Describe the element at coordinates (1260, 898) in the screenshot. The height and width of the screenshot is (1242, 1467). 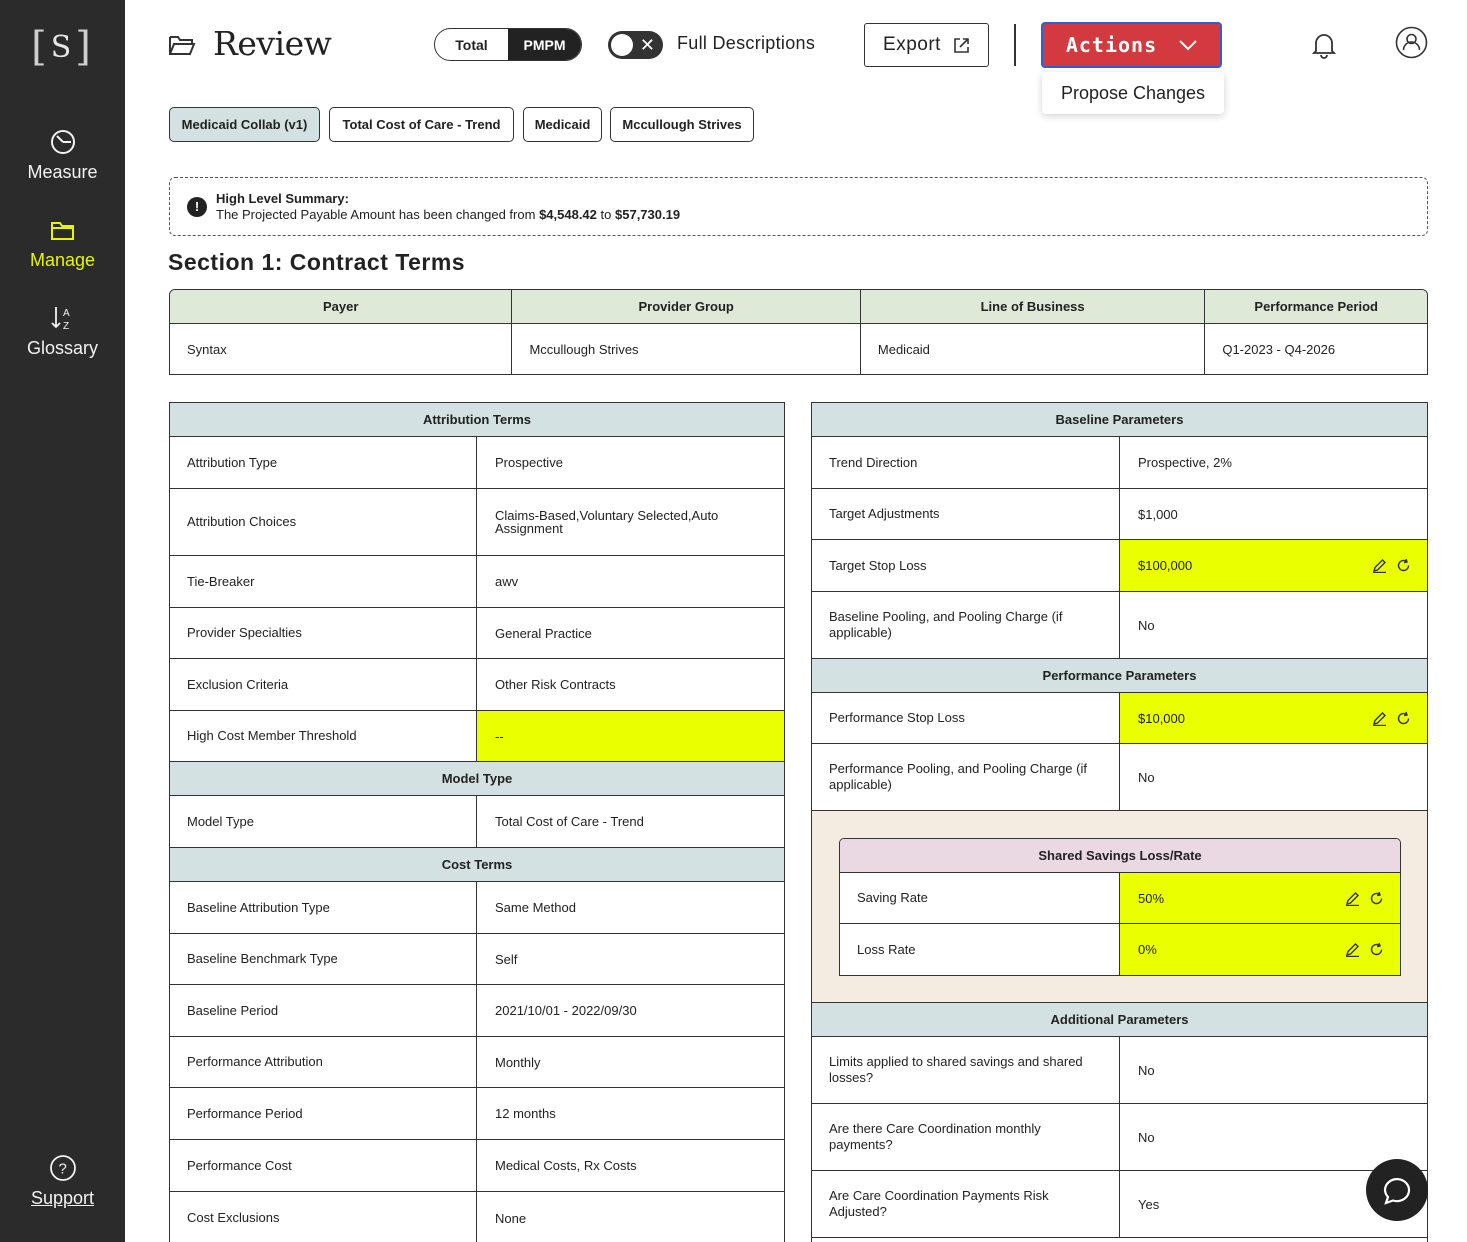
I see `changed-value-cell: 50%` at that location.